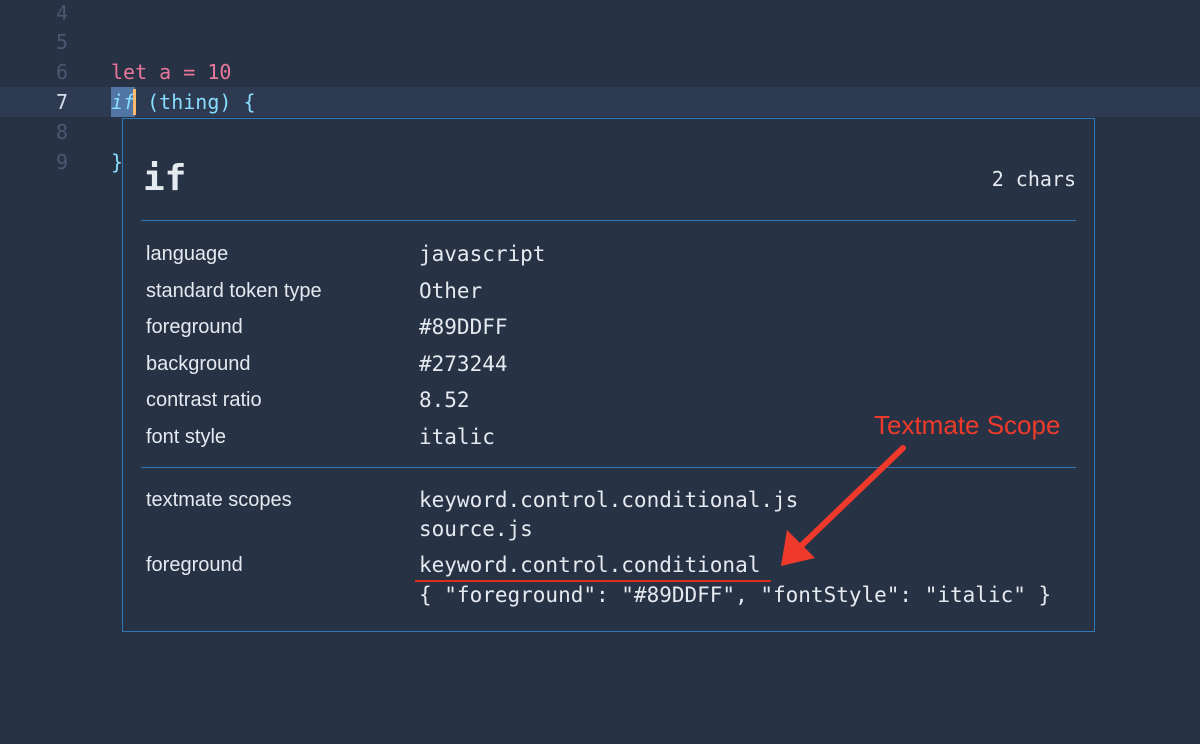 The height and width of the screenshot is (744, 1200). Describe the element at coordinates (611, 254) in the screenshot. I see `property-row: language javascript` at that location.